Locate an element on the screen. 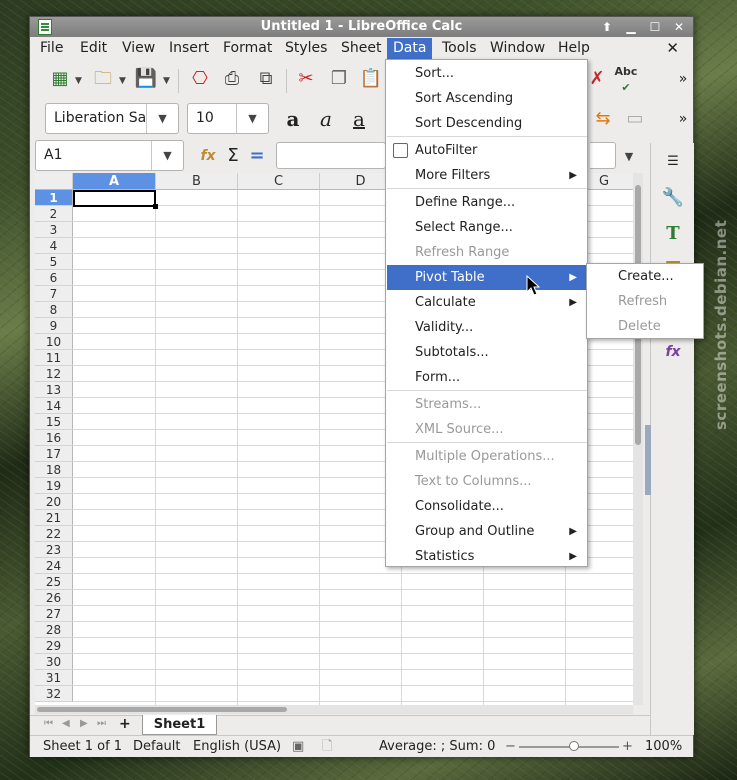  merge-cells-icon: ▭ is located at coordinates (635, 119).